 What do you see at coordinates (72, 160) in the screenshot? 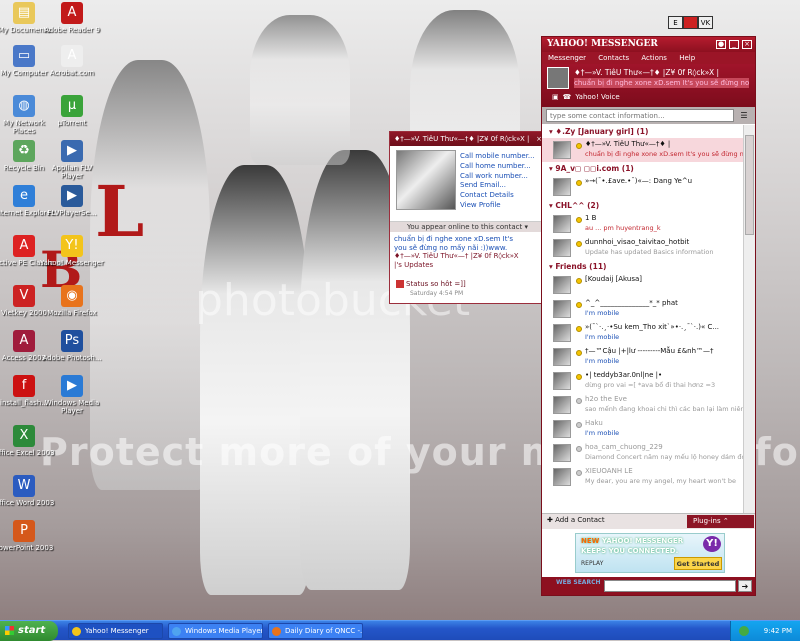
I see `desktop-icon-flv: ▶ Applian FLV Player` at bounding box center [72, 160].